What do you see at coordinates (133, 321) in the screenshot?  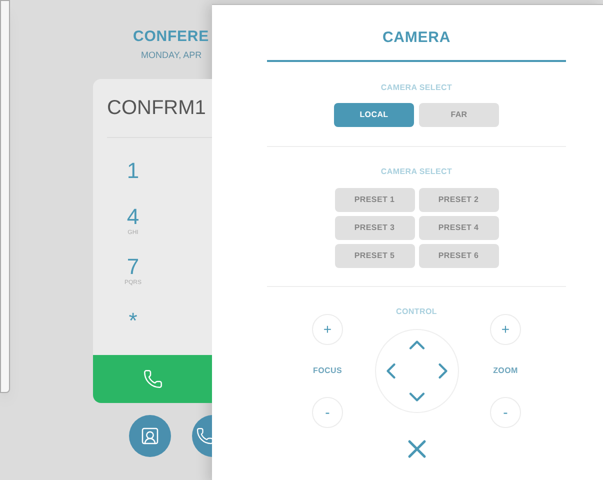 I see `dial-key: *` at bounding box center [133, 321].